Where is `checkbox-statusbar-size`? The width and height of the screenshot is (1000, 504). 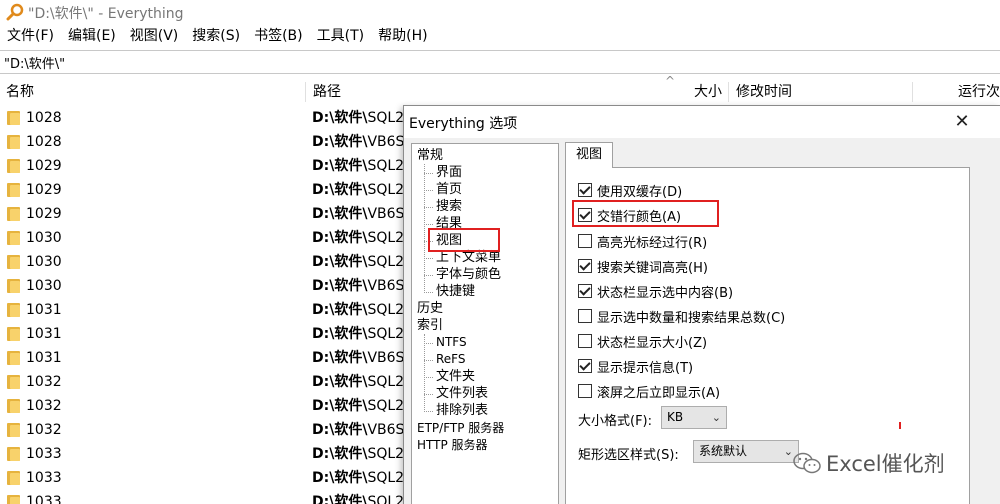
checkbox-statusbar-size is located at coordinates (585, 341).